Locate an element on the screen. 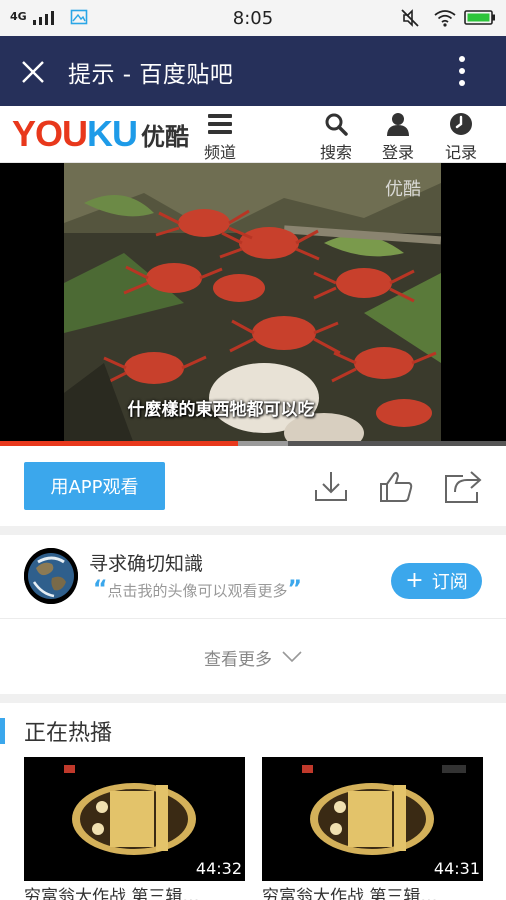  status-bar: 4G 8:05 is located at coordinates (253, 18).